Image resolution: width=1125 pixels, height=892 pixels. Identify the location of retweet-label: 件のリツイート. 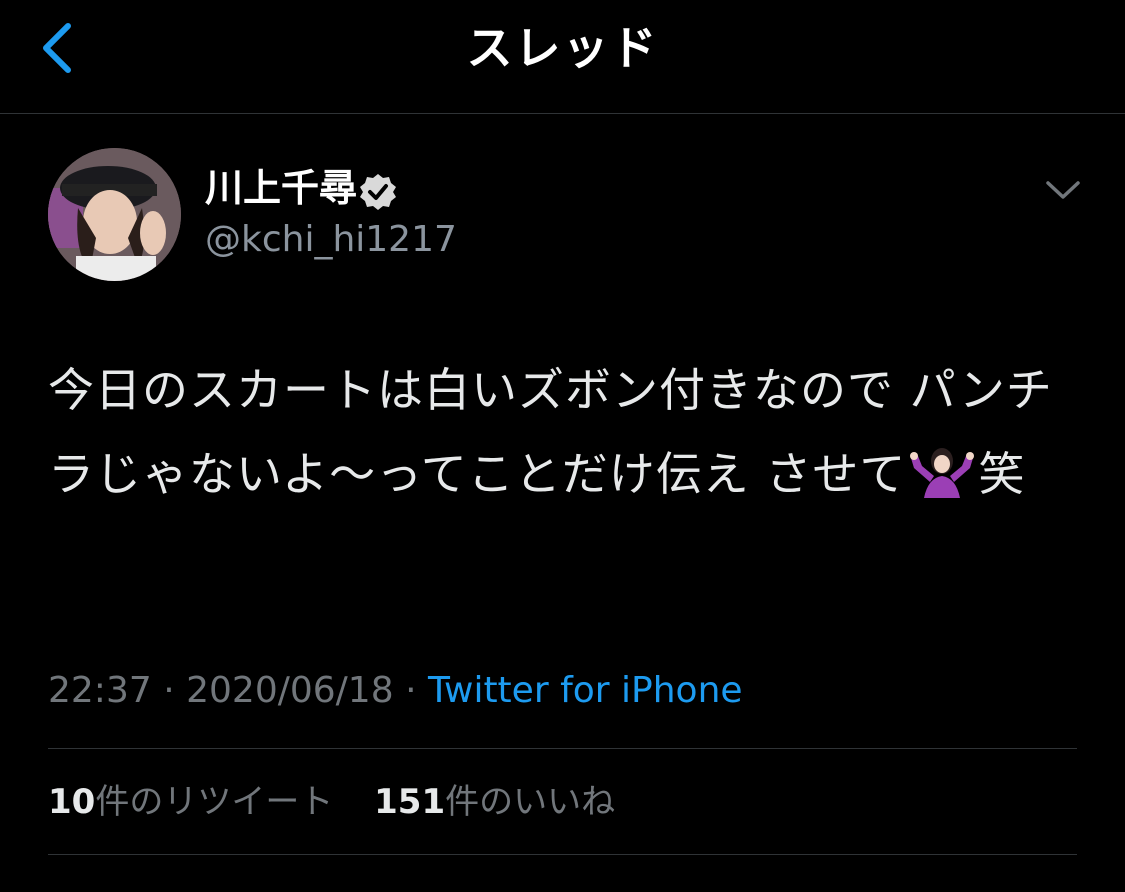
(214, 802).